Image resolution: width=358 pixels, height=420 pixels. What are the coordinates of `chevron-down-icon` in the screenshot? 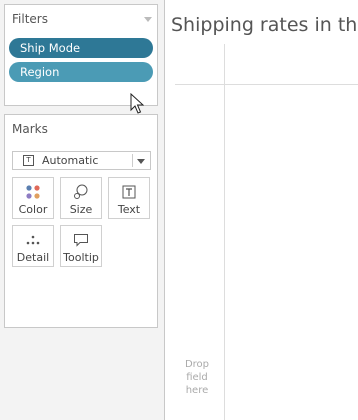 It's located at (141, 161).